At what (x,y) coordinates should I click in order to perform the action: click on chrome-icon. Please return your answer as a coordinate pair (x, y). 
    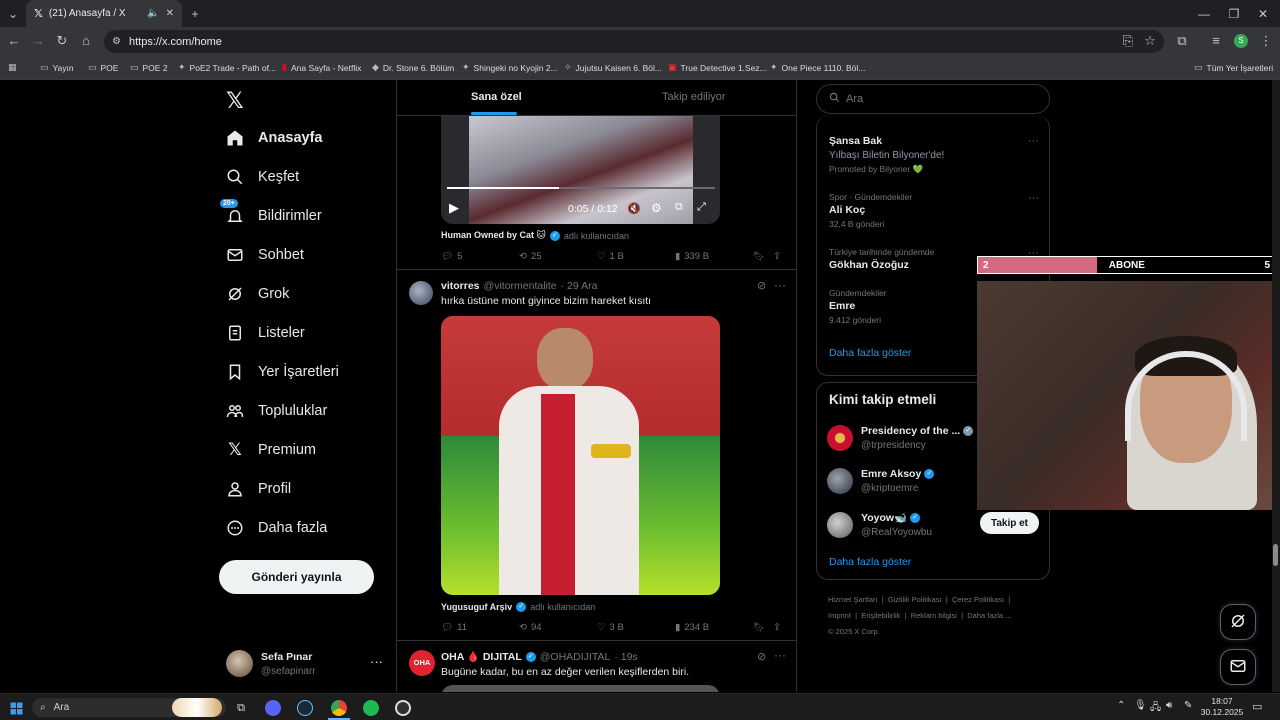
    Looking at the image, I should click on (339, 708).